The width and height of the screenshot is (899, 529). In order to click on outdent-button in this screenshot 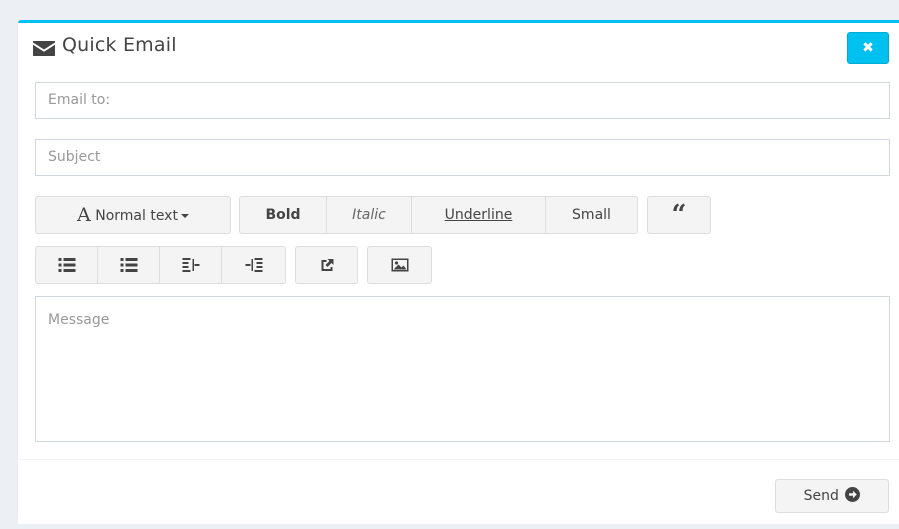, I will do `click(190, 265)`.